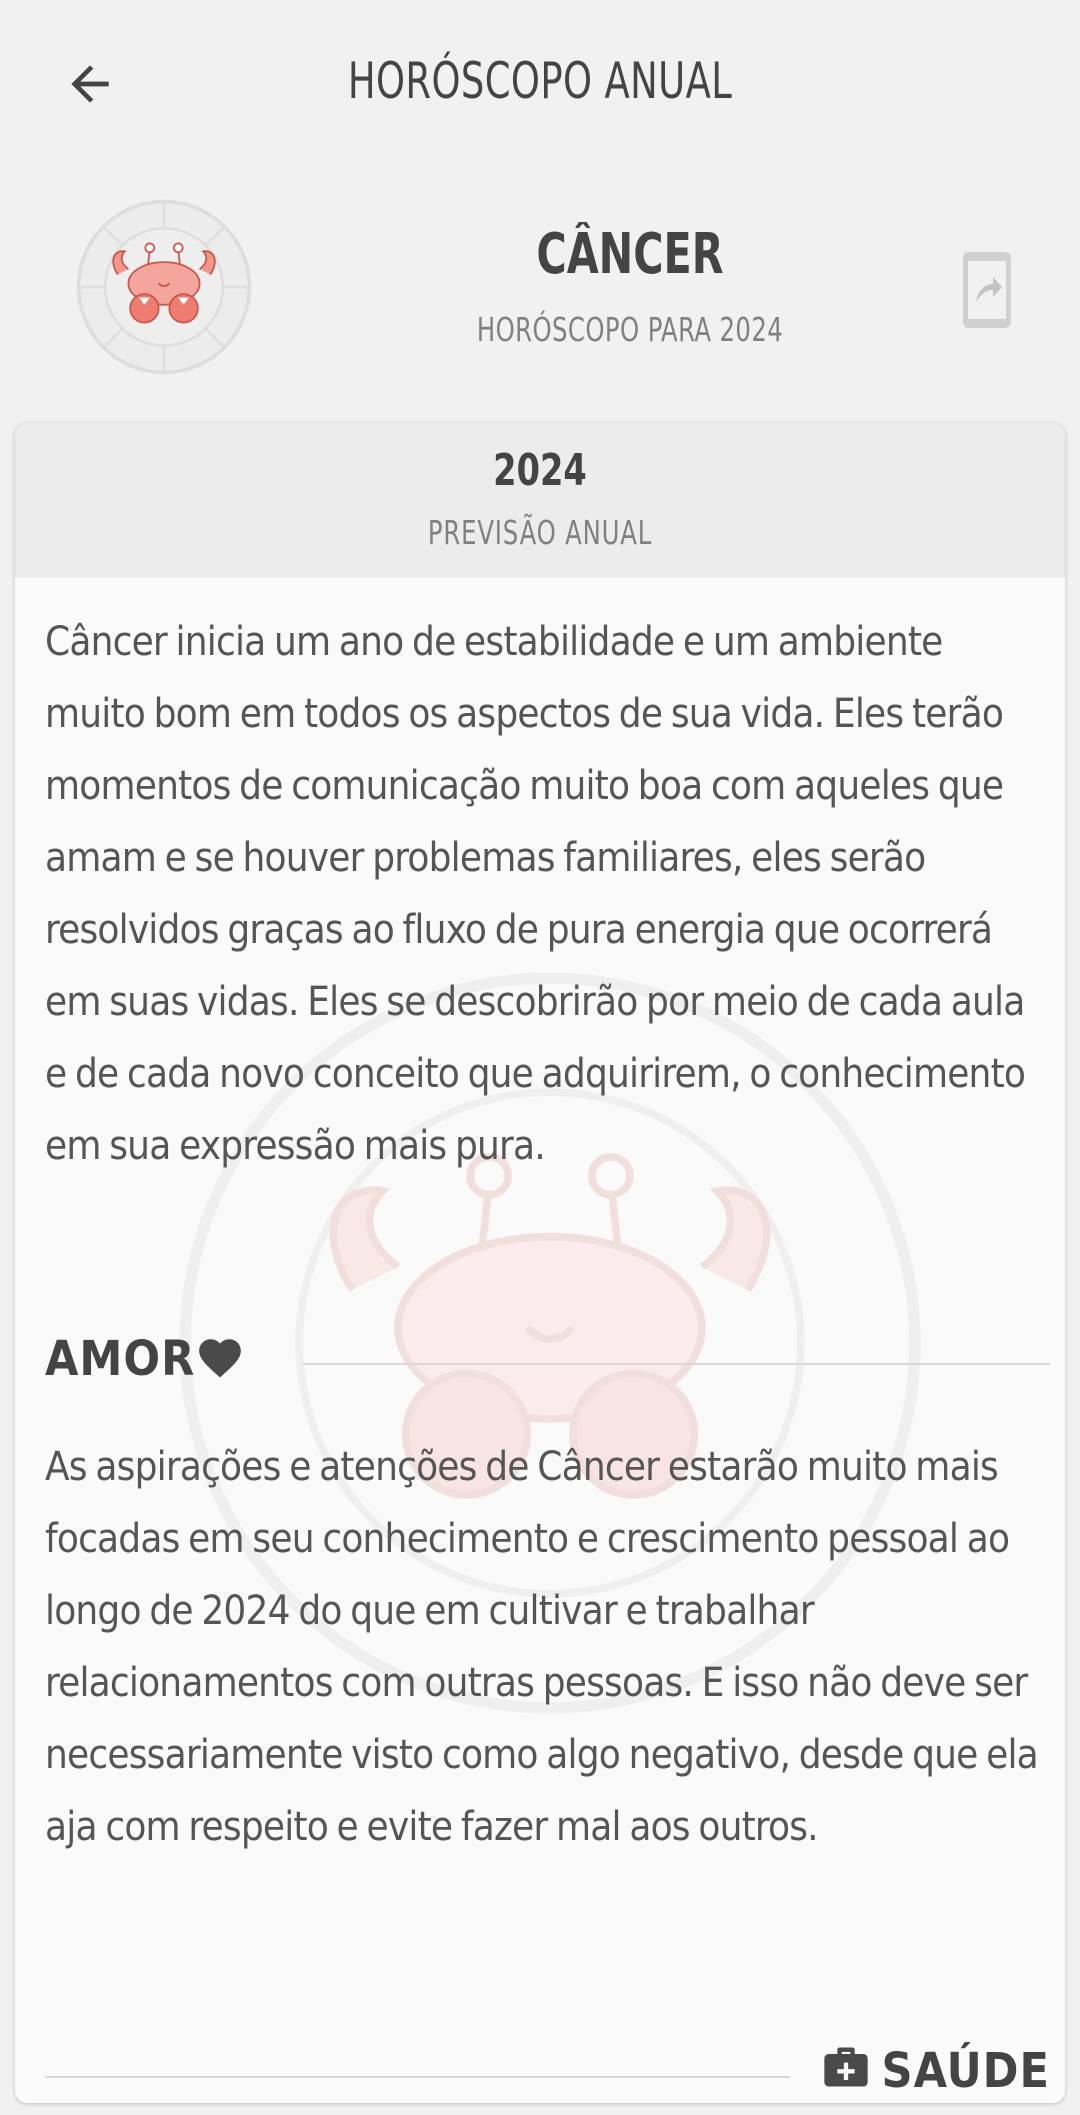 This screenshot has width=1080, height=2115. I want to click on health-section-header: SAÚDE, so click(547, 2061).